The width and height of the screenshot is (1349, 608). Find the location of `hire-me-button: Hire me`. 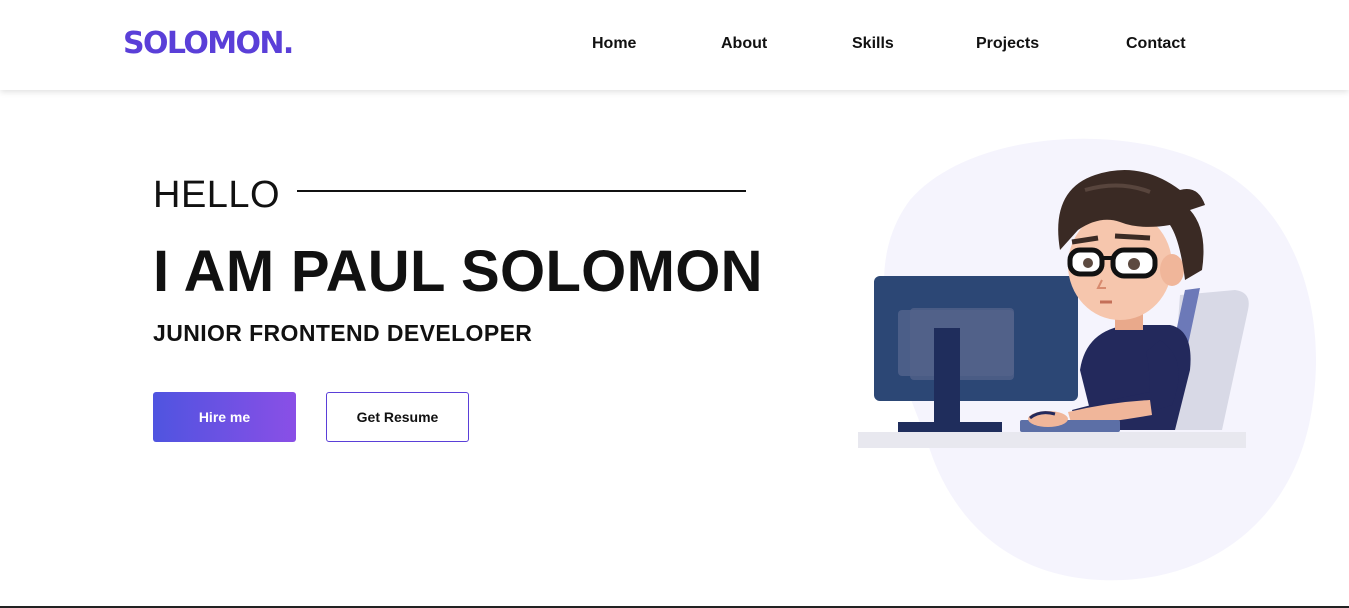

hire-me-button: Hire me is located at coordinates (224, 417).